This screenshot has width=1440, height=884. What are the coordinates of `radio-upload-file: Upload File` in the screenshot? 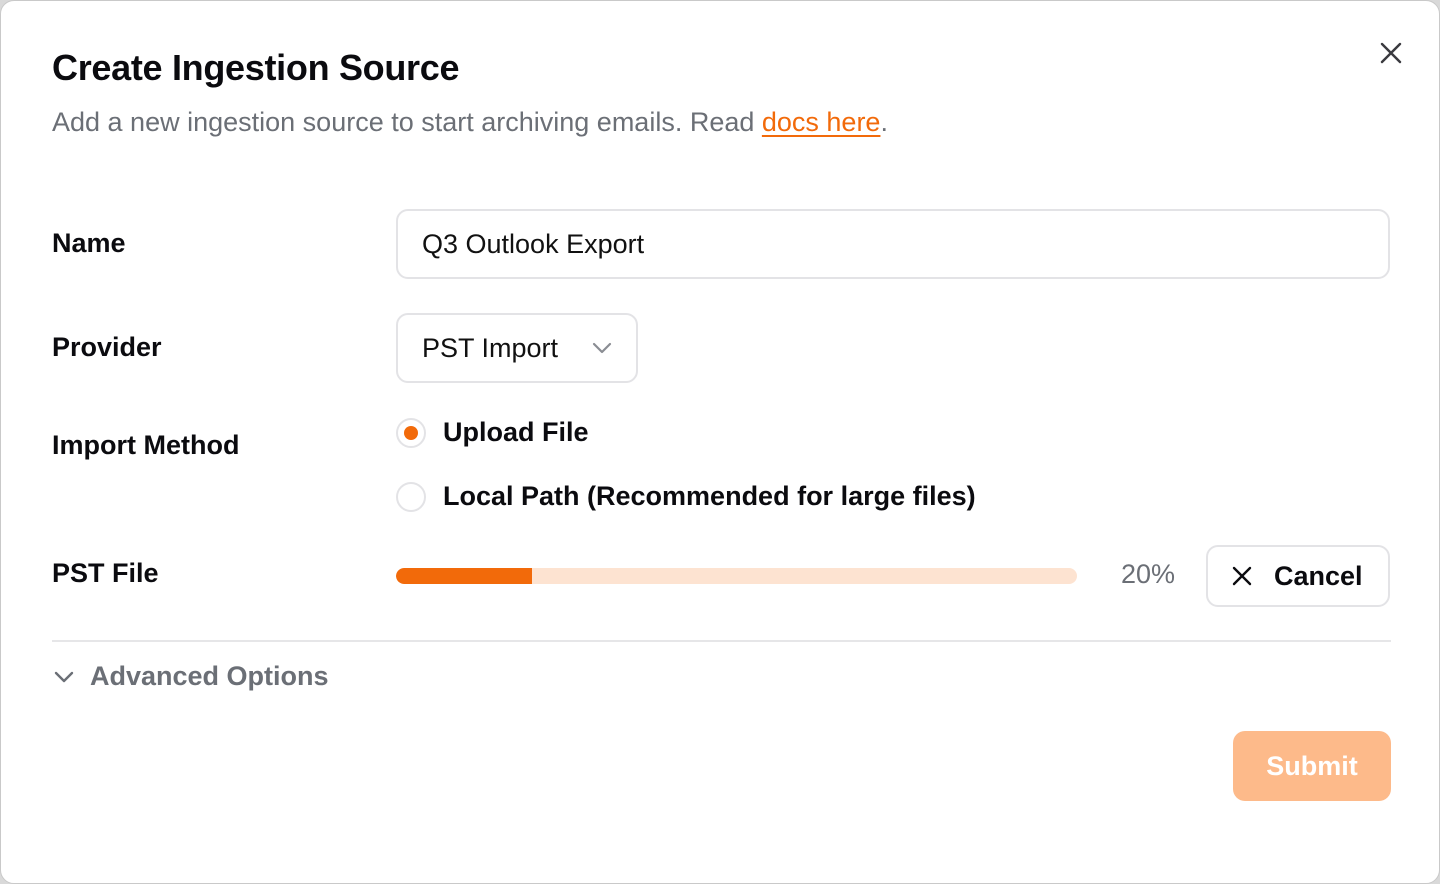 It's located at (492, 432).